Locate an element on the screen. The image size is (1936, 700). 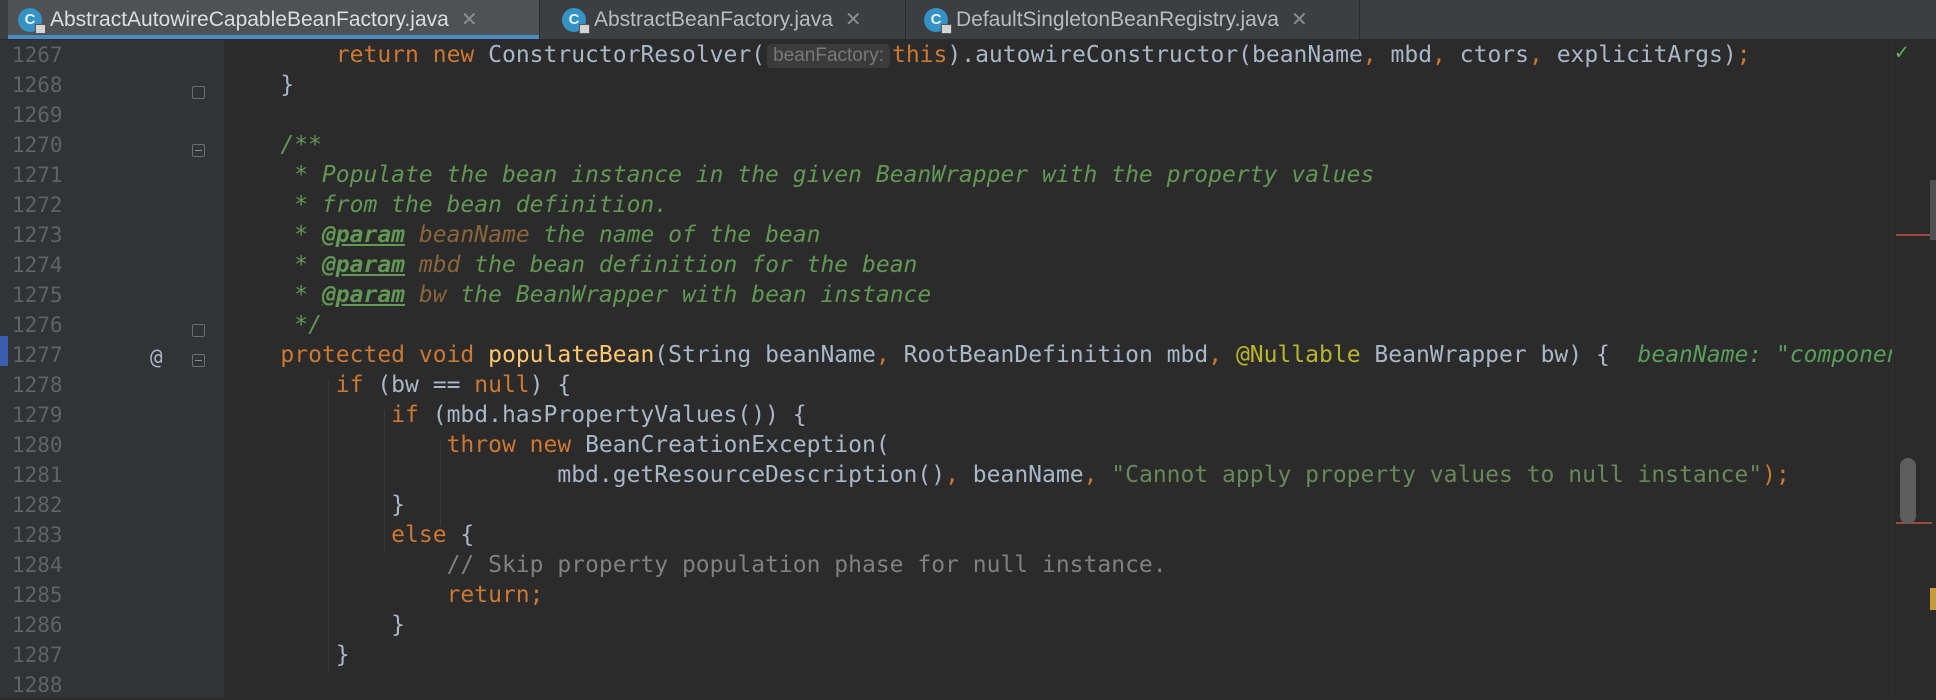
tab-default-singleton-bean-registry: C DefaultSingletonBeanRegistry.java ✕ is located at coordinates (1137, 19).